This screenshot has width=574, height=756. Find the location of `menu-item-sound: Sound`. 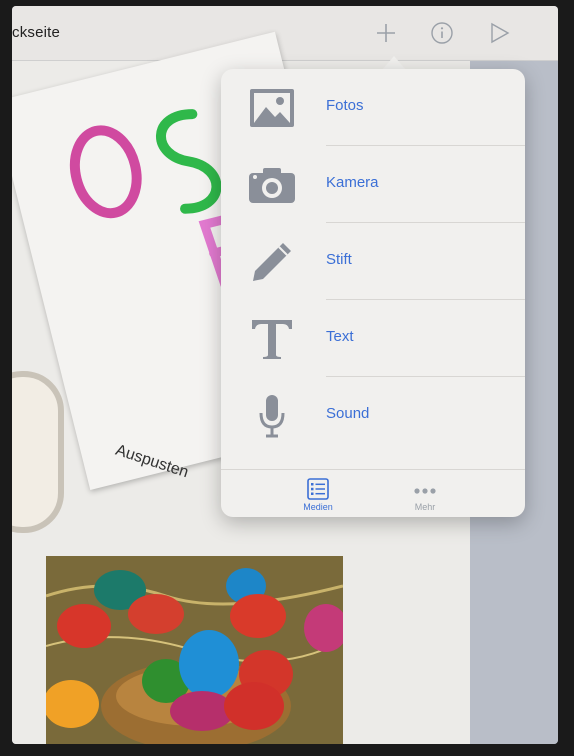

menu-item-sound: Sound is located at coordinates (373, 415).